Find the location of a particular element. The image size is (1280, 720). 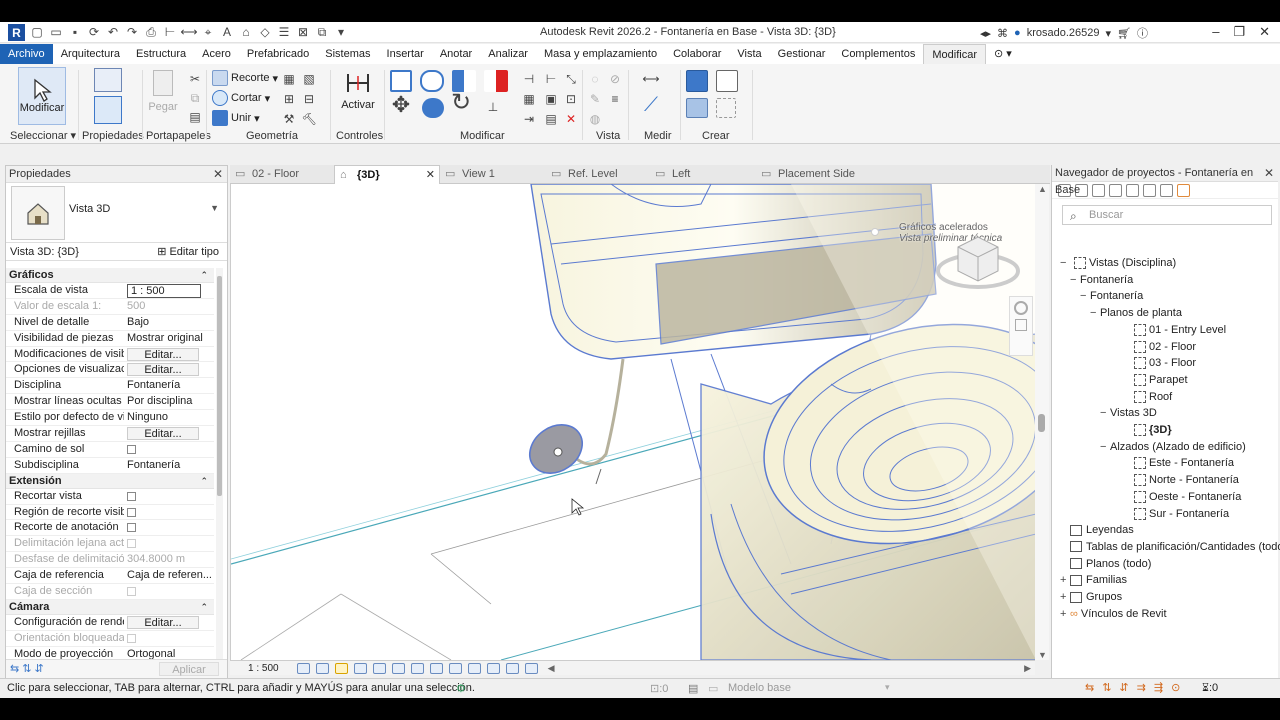

worksets-icon: ⚙ is located at coordinates (461, 688).